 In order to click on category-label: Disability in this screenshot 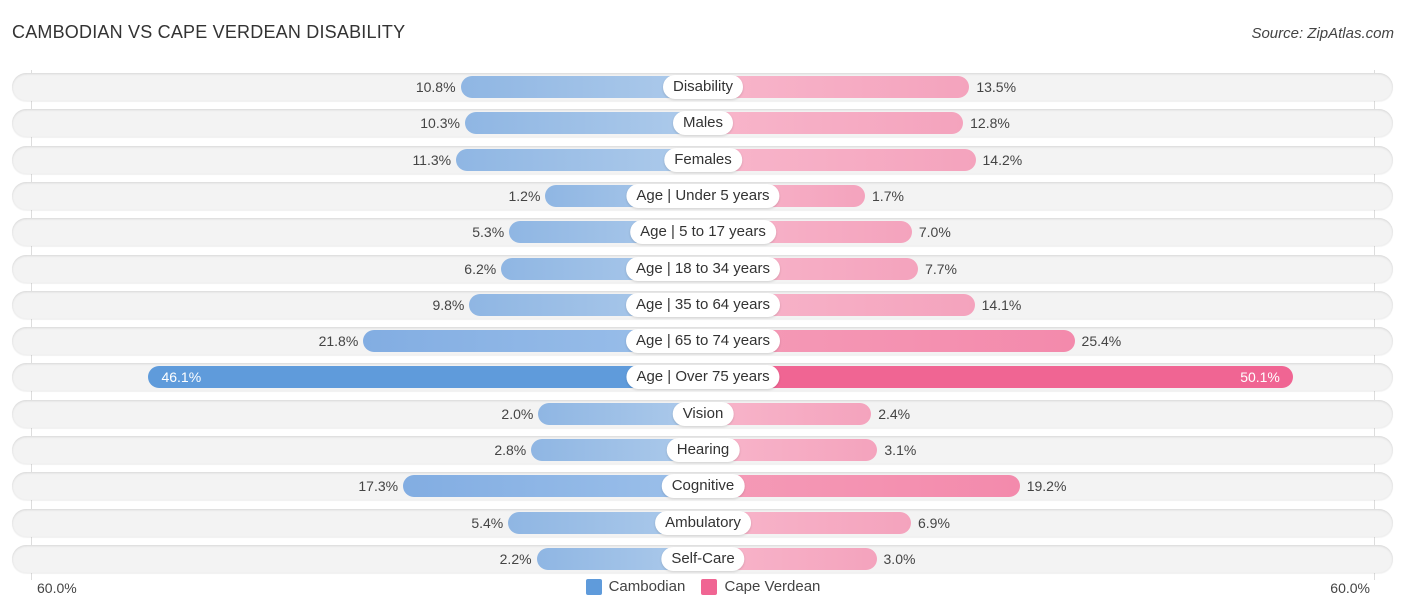, I will do `click(703, 87)`.